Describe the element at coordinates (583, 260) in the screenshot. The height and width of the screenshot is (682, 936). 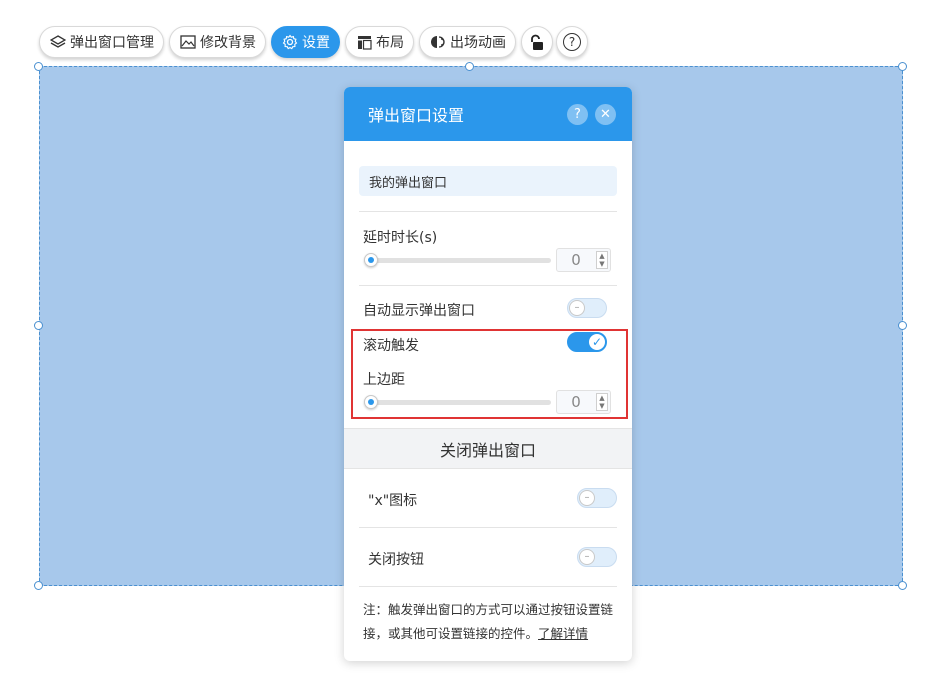
I see `delay-number-input: 0 ▲ ▼` at that location.